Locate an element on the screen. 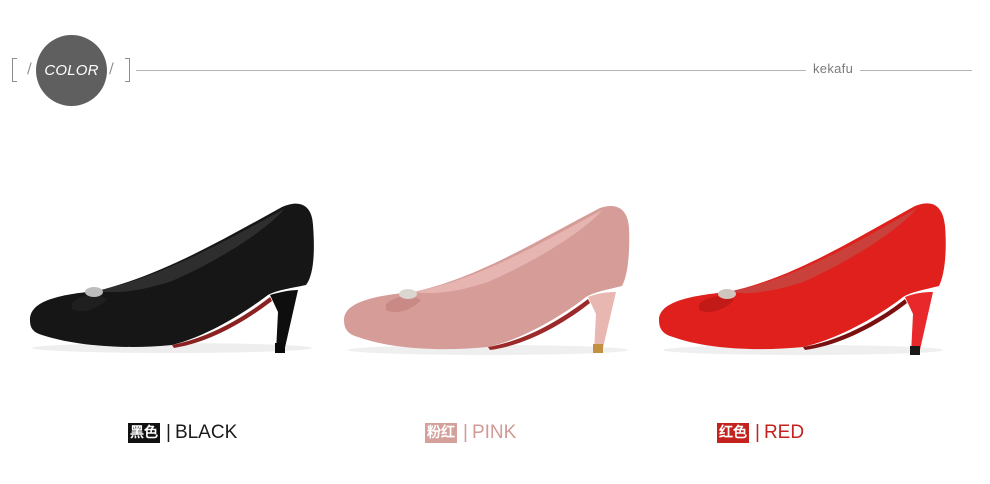 Image resolution: width=990 pixels, height=484 pixels. color-tag-pink: 粉红 is located at coordinates (441, 433).